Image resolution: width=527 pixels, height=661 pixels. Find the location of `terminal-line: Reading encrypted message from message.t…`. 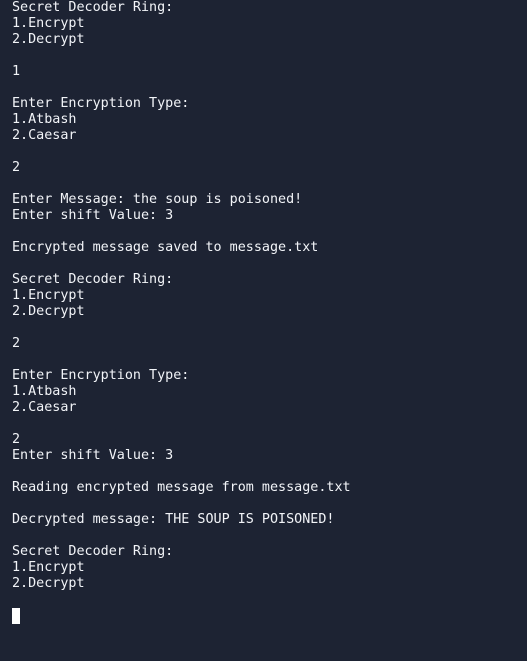

terminal-line: Reading encrypted message from message.t… is located at coordinates (181, 487).